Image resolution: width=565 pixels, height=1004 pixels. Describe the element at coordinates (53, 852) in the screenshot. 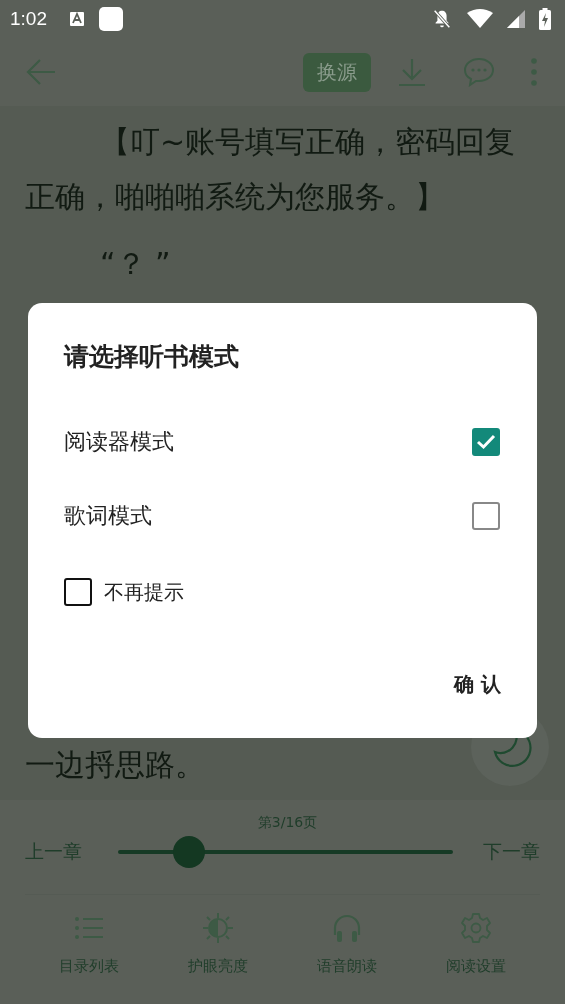

I see `previous-chapter-link: 上一章` at that location.